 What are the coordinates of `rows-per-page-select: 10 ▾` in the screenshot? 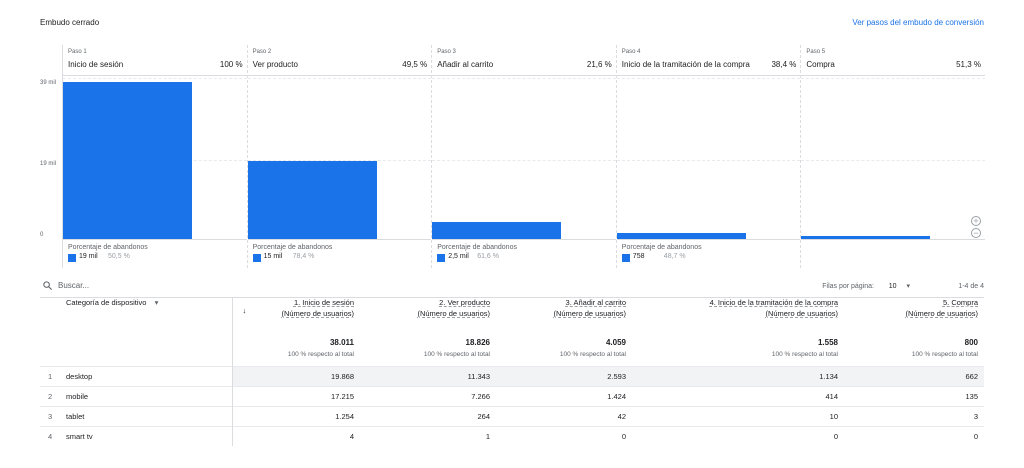 It's located at (899, 286).